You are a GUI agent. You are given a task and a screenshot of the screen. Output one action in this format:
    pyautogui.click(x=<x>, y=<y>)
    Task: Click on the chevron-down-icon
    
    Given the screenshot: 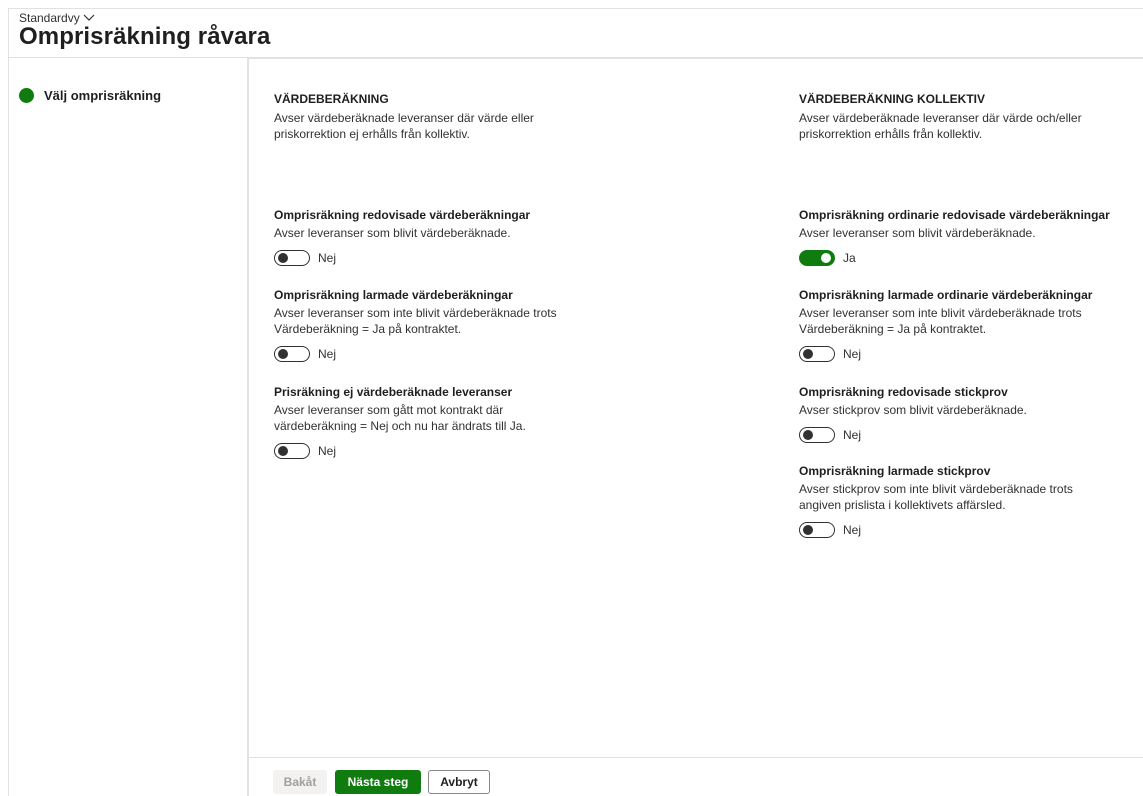 What is the action you would take?
    pyautogui.click(x=89, y=17)
    